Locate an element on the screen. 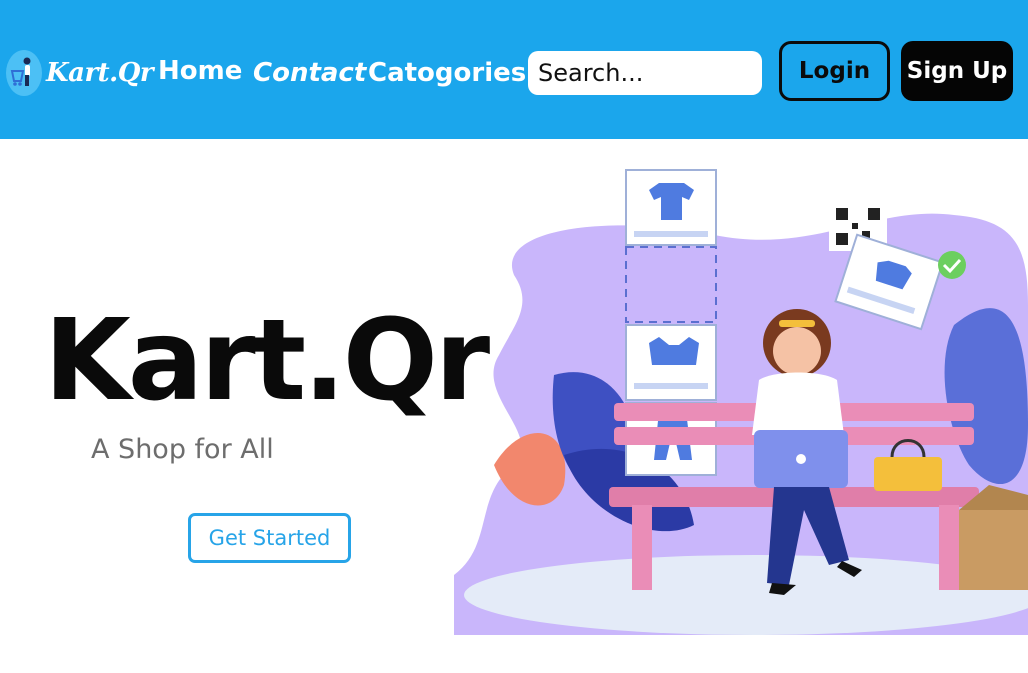 Image resolution: width=1028 pixels, height=673 pixels. handbag-icon is located at coordinates (908, 474).